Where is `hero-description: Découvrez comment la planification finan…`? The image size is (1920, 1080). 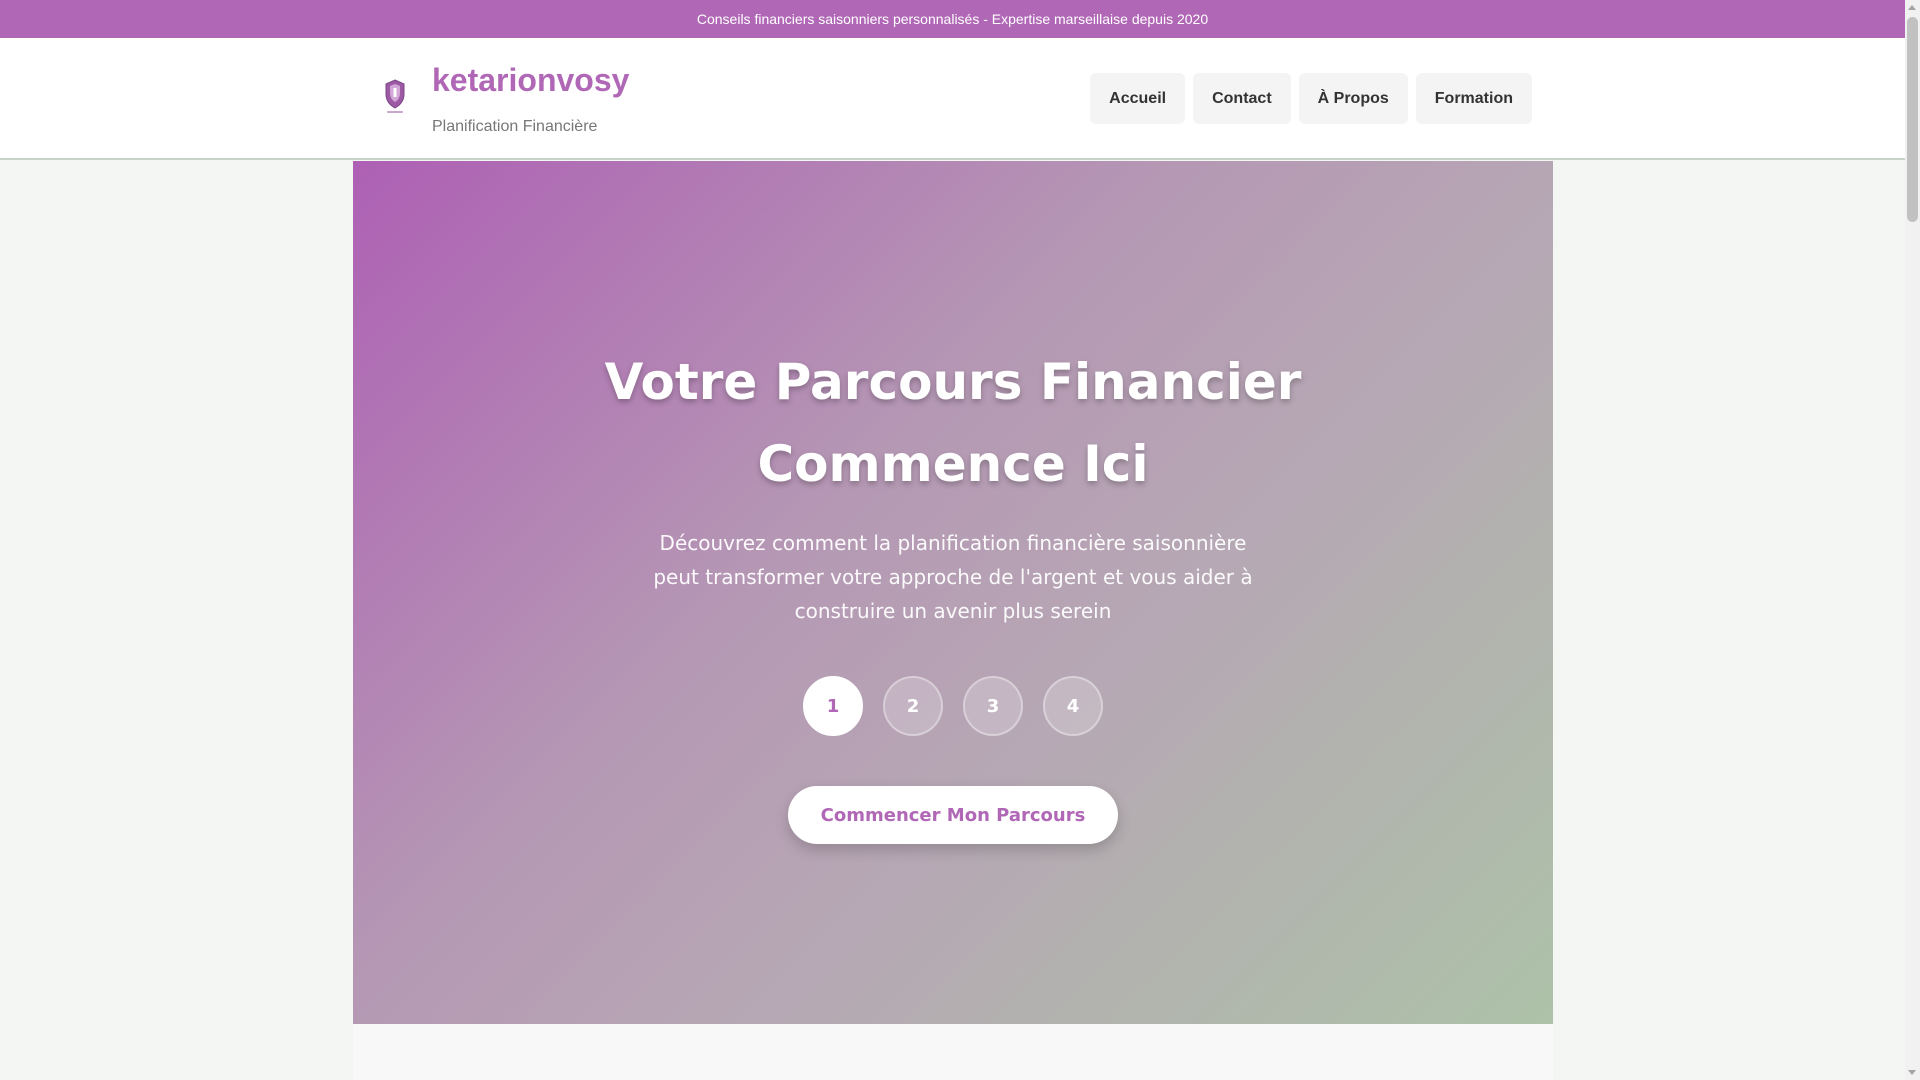
hero-description: Découvrez comment la planification finan… is located at coordinates (953, 577).